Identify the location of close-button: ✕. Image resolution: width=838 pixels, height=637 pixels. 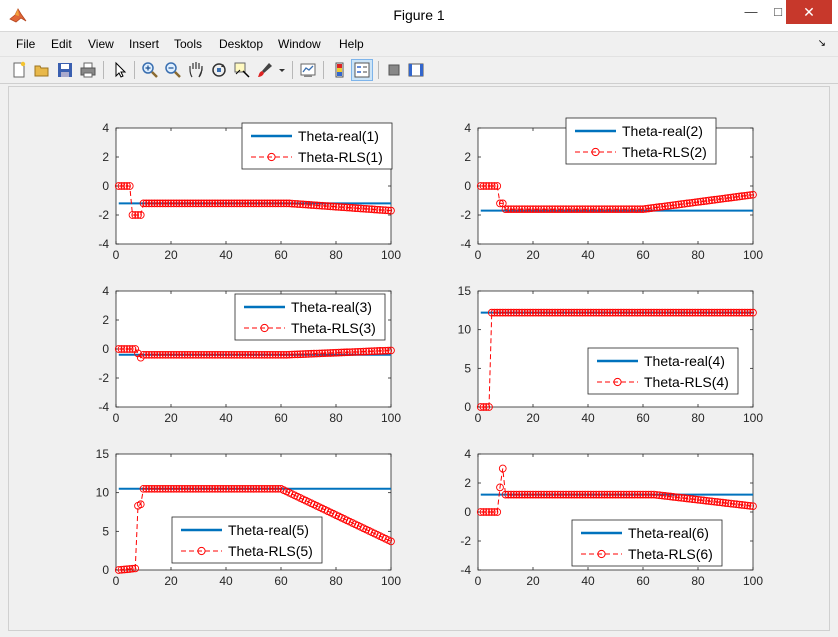
(809, 12).